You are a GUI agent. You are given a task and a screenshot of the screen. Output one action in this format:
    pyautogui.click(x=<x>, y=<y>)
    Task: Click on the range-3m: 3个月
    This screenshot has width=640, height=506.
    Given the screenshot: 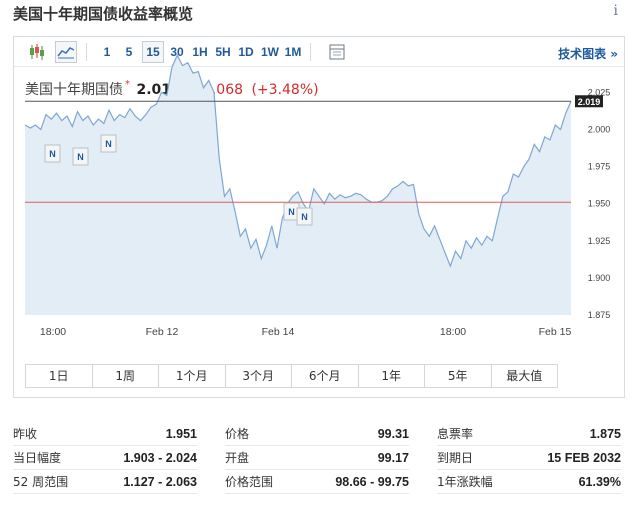 What is the action you would take?
    pyautogui.click(x=259, y=376)
    